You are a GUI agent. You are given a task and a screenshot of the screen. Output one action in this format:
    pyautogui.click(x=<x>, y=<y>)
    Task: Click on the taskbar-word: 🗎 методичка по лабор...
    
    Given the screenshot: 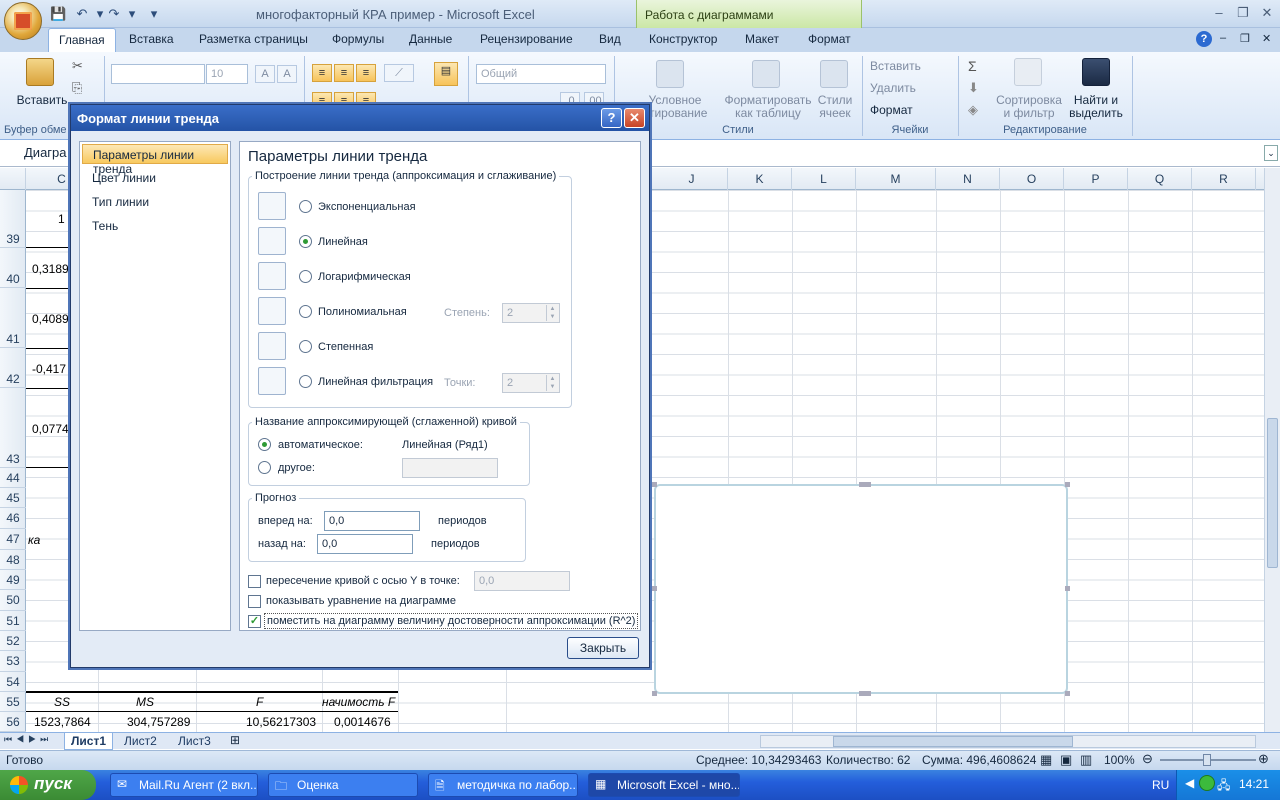 What is the action you would take?
    pyautogui.click(x=503, y=785)
    